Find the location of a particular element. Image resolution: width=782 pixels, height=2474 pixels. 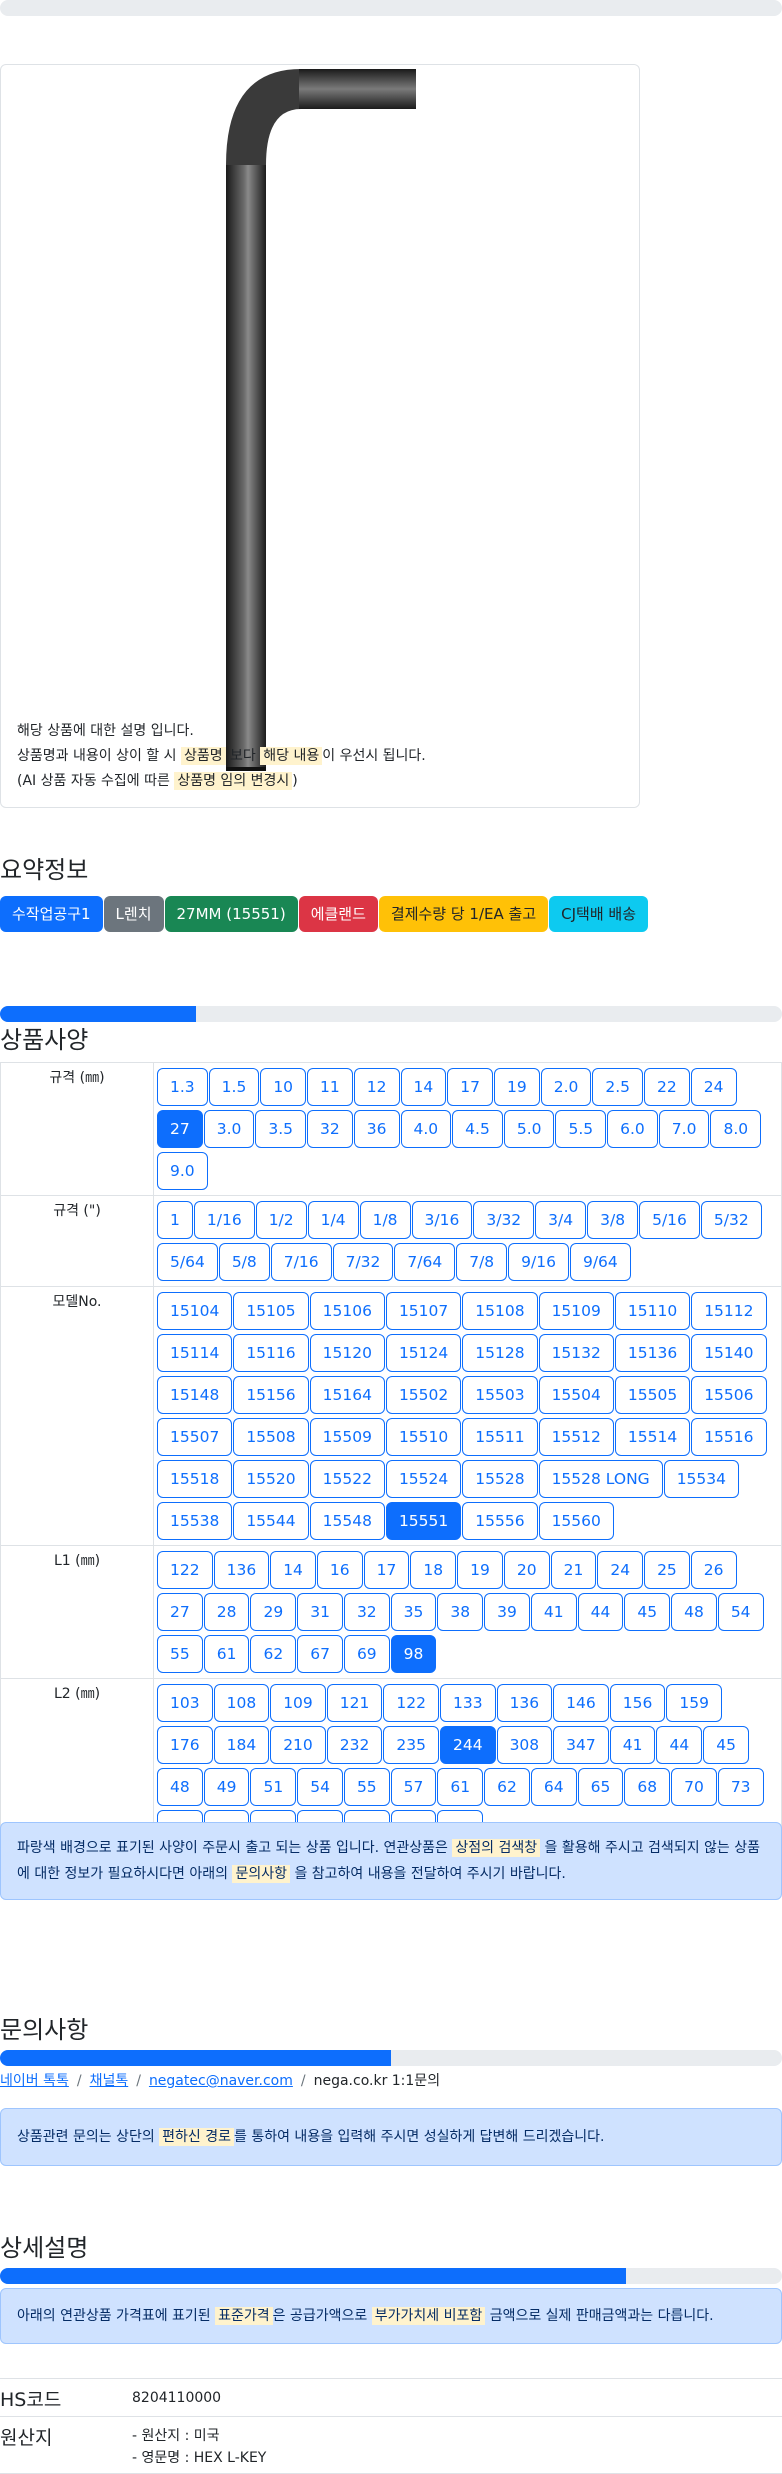

spec-option: 15136 is located at coordinates (652, 1353).